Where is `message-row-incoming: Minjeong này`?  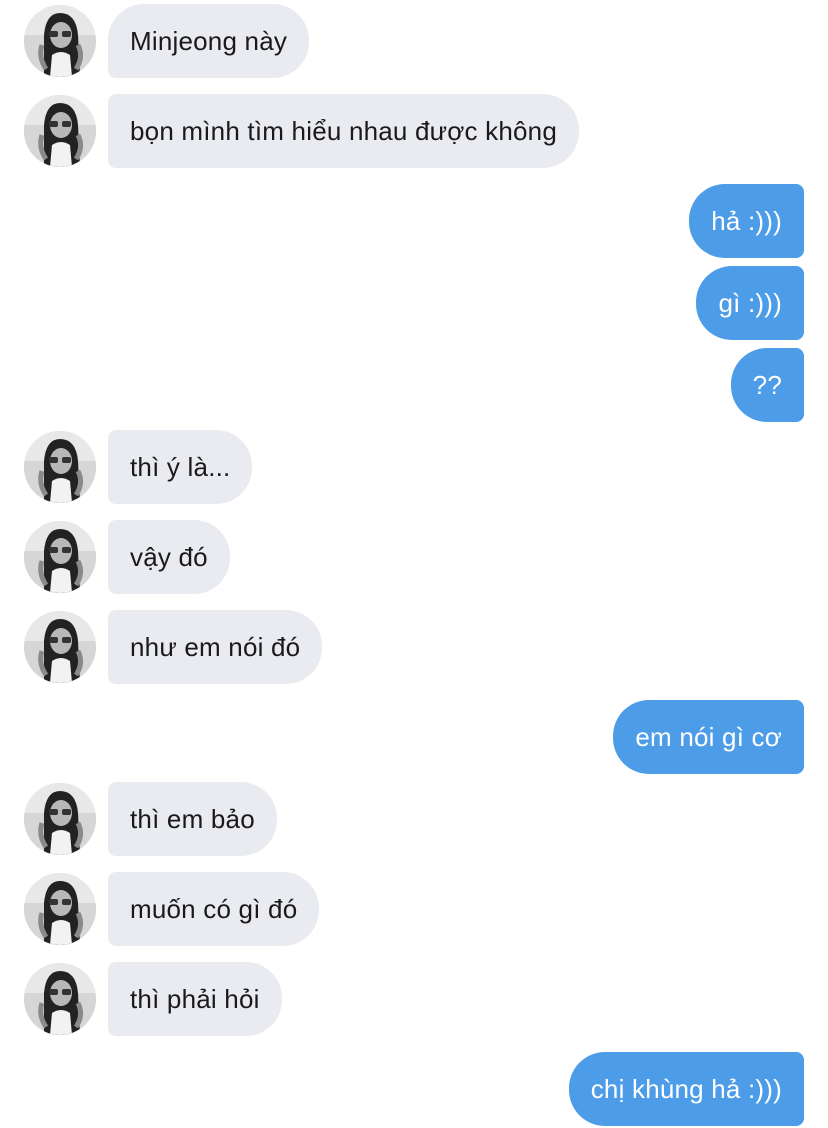
message-row-incoming: Minjeong này is located at coordinates (414, 41).